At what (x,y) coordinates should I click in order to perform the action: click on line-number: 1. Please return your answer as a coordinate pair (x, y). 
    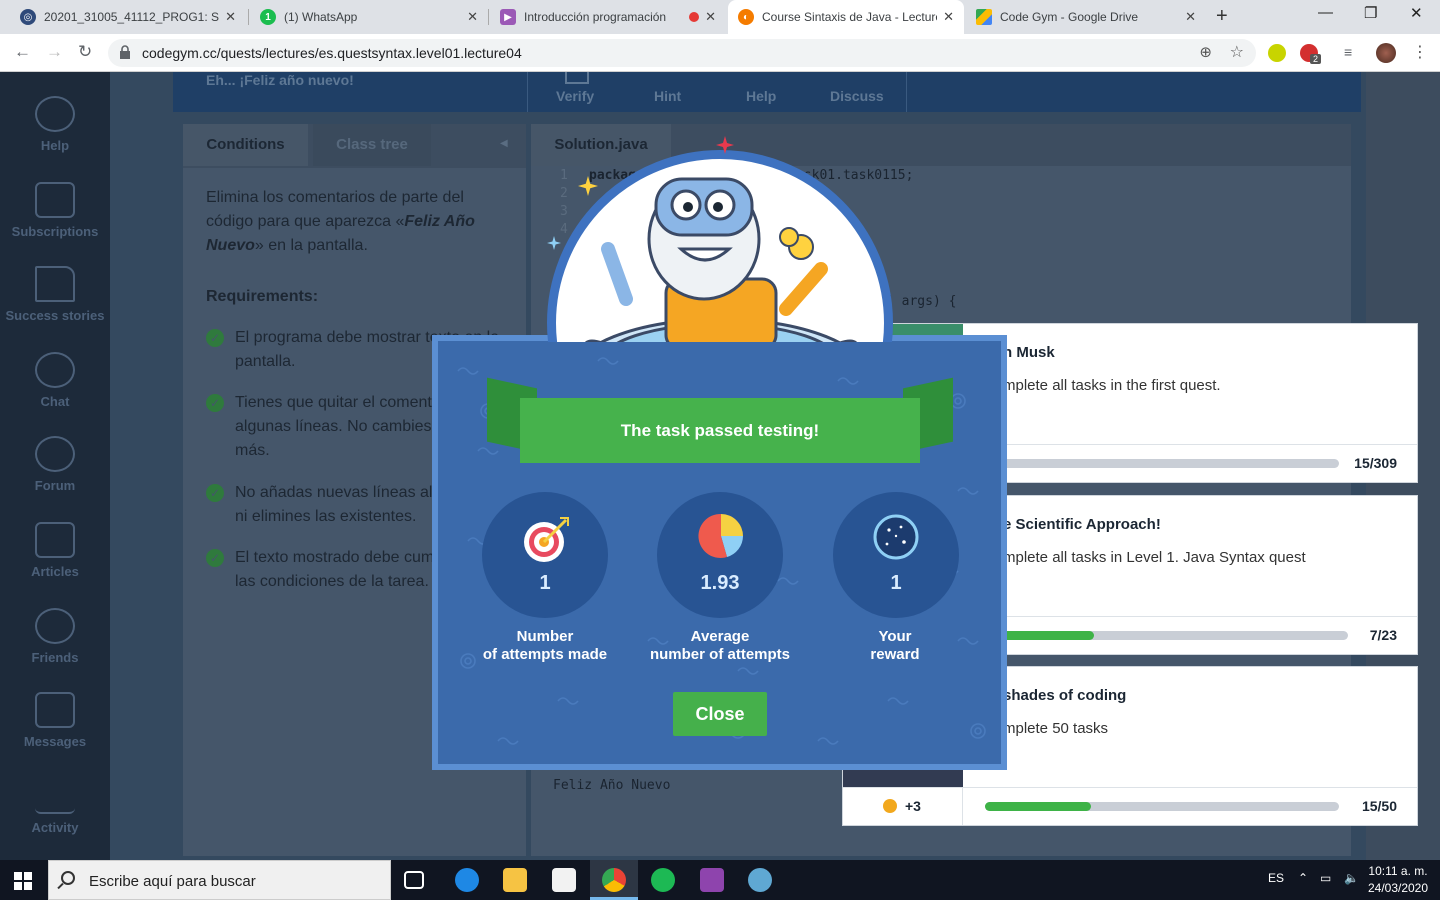
    Looking at the image, I should click on (564, 175).